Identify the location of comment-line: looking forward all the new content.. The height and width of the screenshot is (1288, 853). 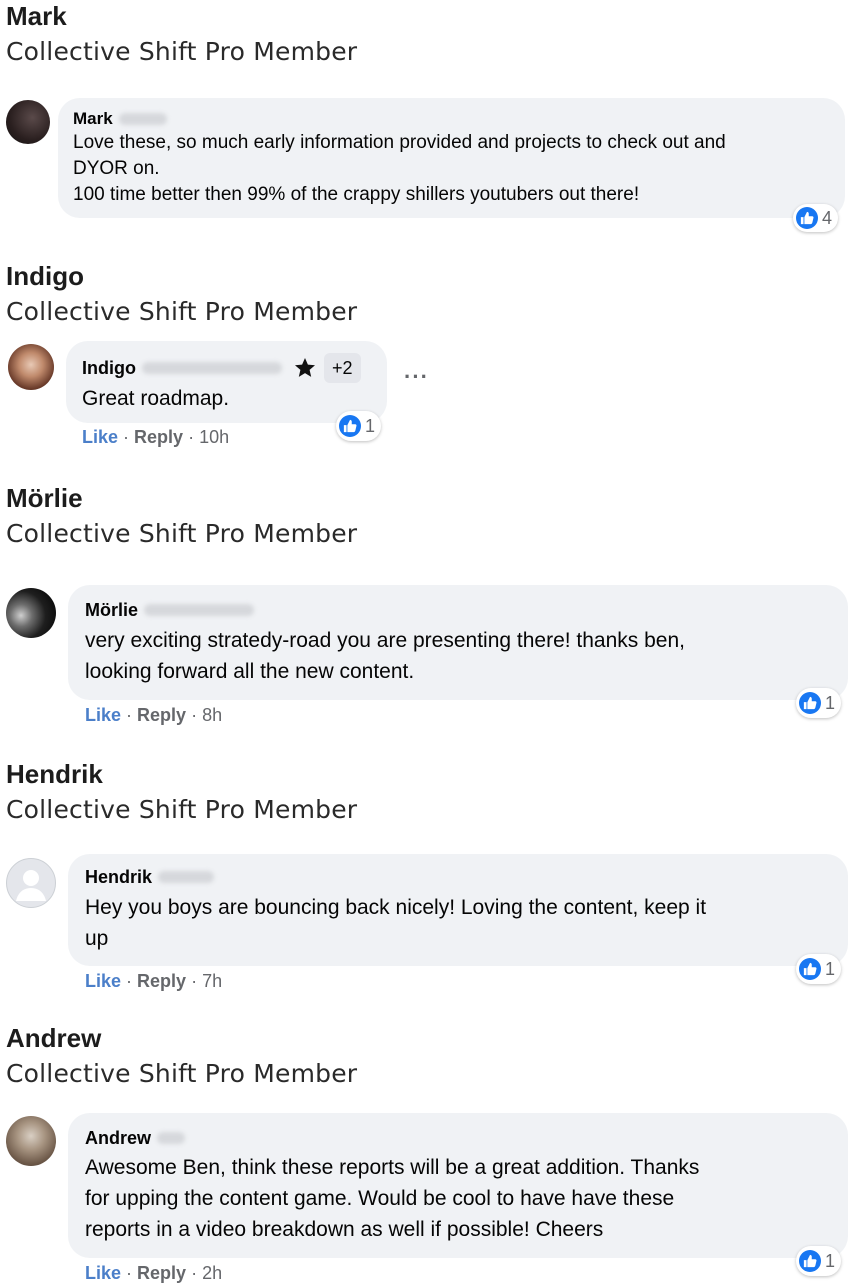
(250, 671).